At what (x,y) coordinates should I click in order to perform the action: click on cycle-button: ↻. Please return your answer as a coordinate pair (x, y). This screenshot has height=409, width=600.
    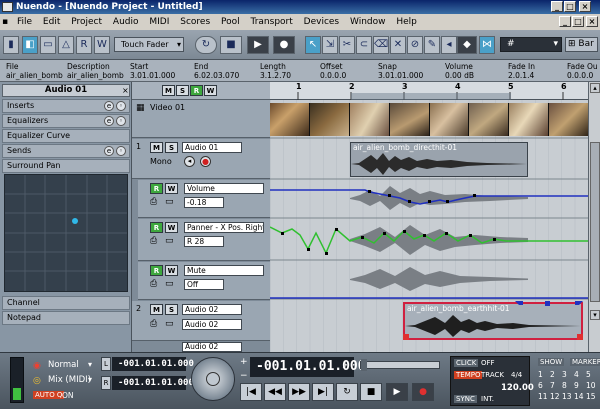
    Looking at the image, I should click on (347, 392).